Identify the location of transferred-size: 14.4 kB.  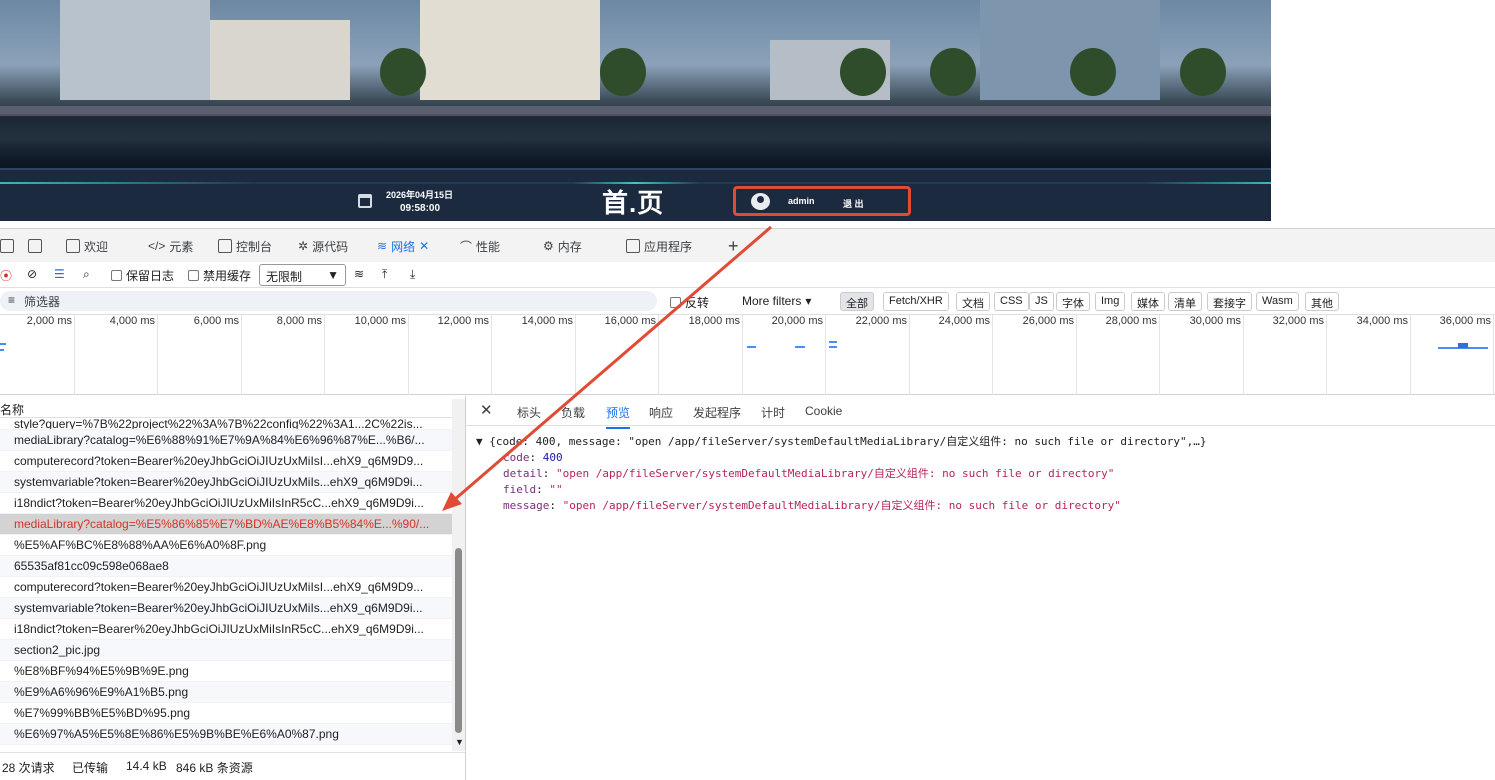
(146, 766).